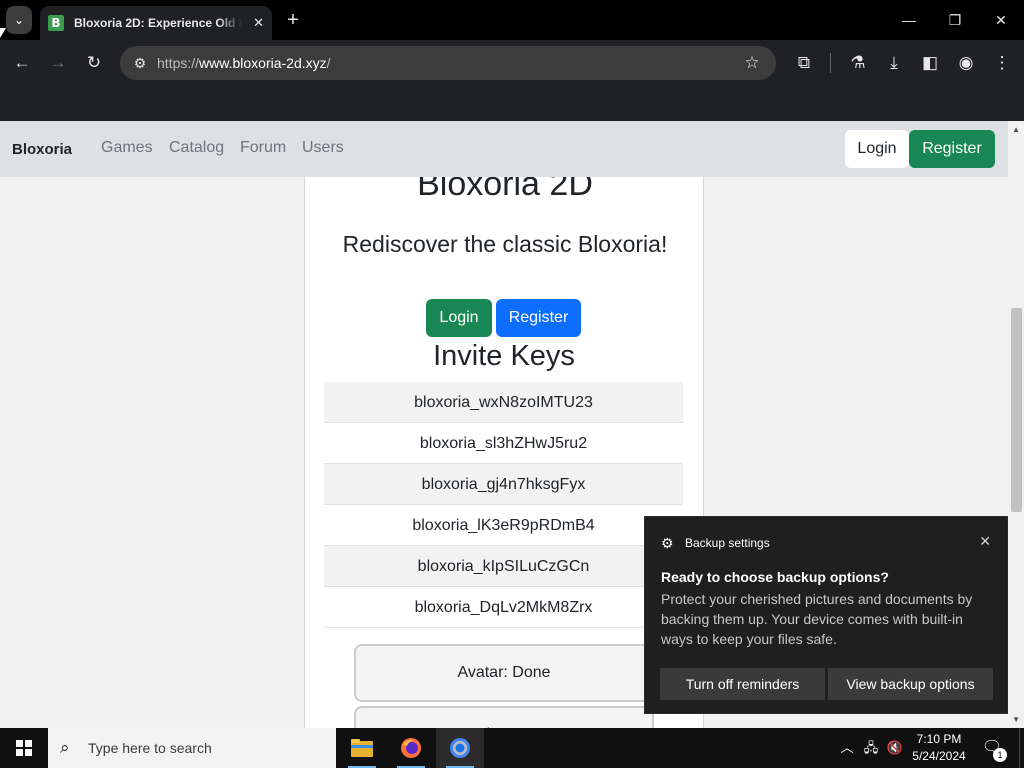 The height and width of the screenshot is (768, 1024). Describe the element at coordinates (1016, 719) in the screenshot. I see `scroll-down-arrow-icon: ▼` at that location.